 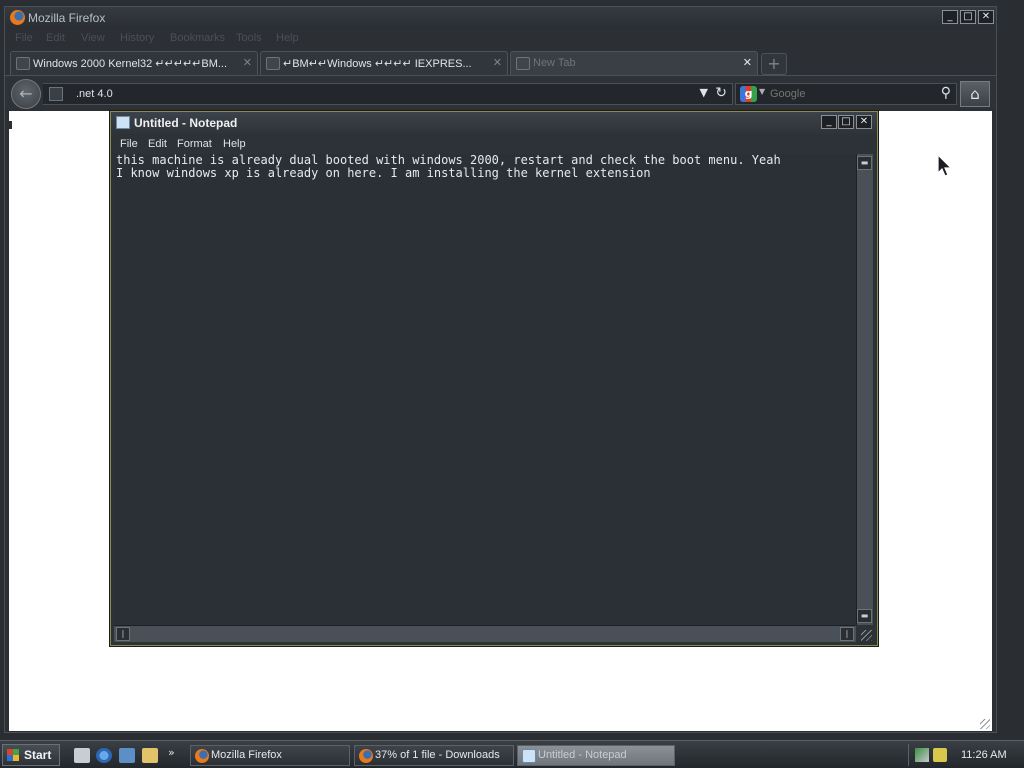 What do you see at coordinates (847, 634) in the screenshot?
I see `scroll-right-icon: |` at bounding box center [847, 634].